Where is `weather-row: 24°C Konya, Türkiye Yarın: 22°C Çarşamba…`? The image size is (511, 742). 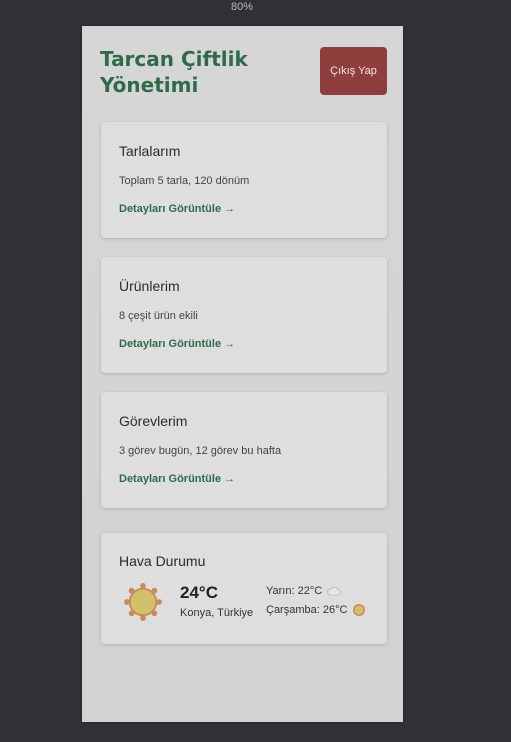
weather-row: 24°C Konya, Türkiye Yarın: 22°C Çarşamba… is located at coordinates (244, 599).